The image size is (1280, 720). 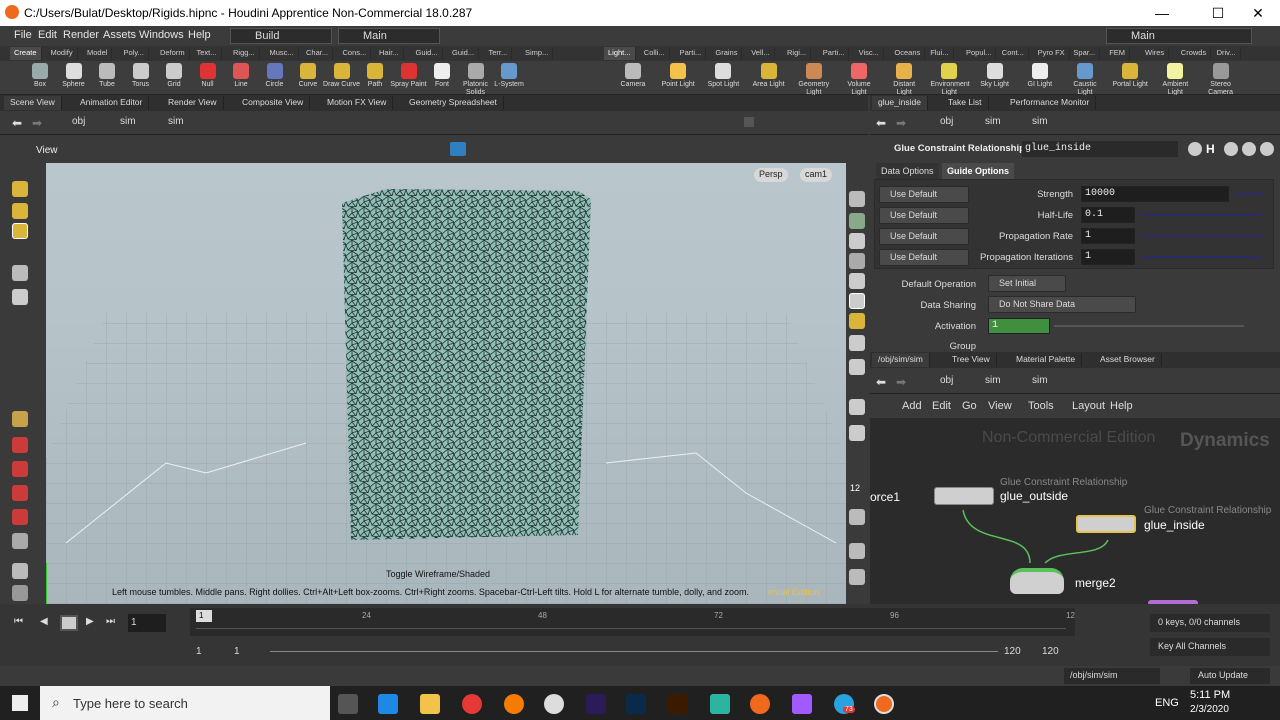 What do you see at coordinates (857, 281) in the screenshot?
I see `sphere-display-icon` at bounding box center [857, 281].